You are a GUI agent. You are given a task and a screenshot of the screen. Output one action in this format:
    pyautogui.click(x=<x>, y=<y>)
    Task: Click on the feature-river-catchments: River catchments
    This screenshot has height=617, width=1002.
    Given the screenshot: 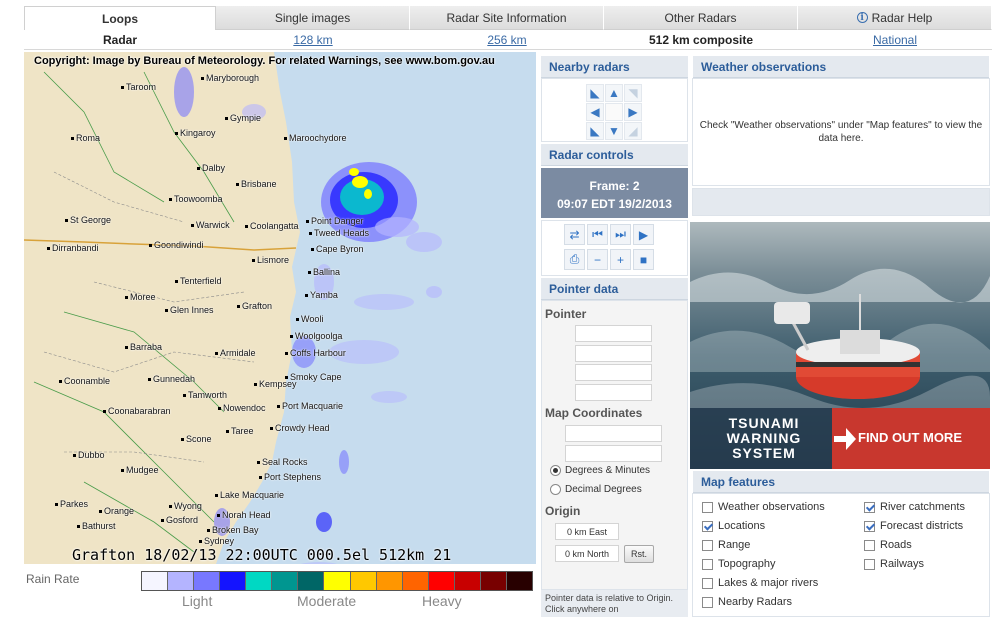 What is the action you would take?
    pyautogui.click(x=914, y=507)
    